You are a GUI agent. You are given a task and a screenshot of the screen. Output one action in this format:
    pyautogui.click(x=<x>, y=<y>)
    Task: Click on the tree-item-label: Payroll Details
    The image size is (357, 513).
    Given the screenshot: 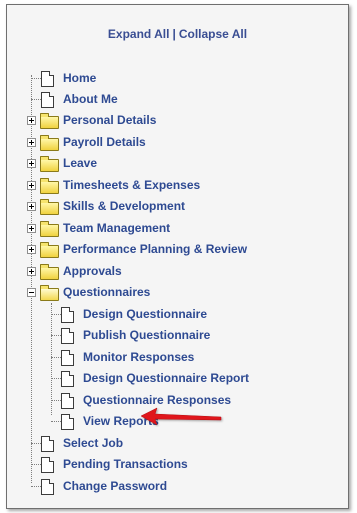 What is the action you would take?
    pyautogui.click(x=104, y=142)
    